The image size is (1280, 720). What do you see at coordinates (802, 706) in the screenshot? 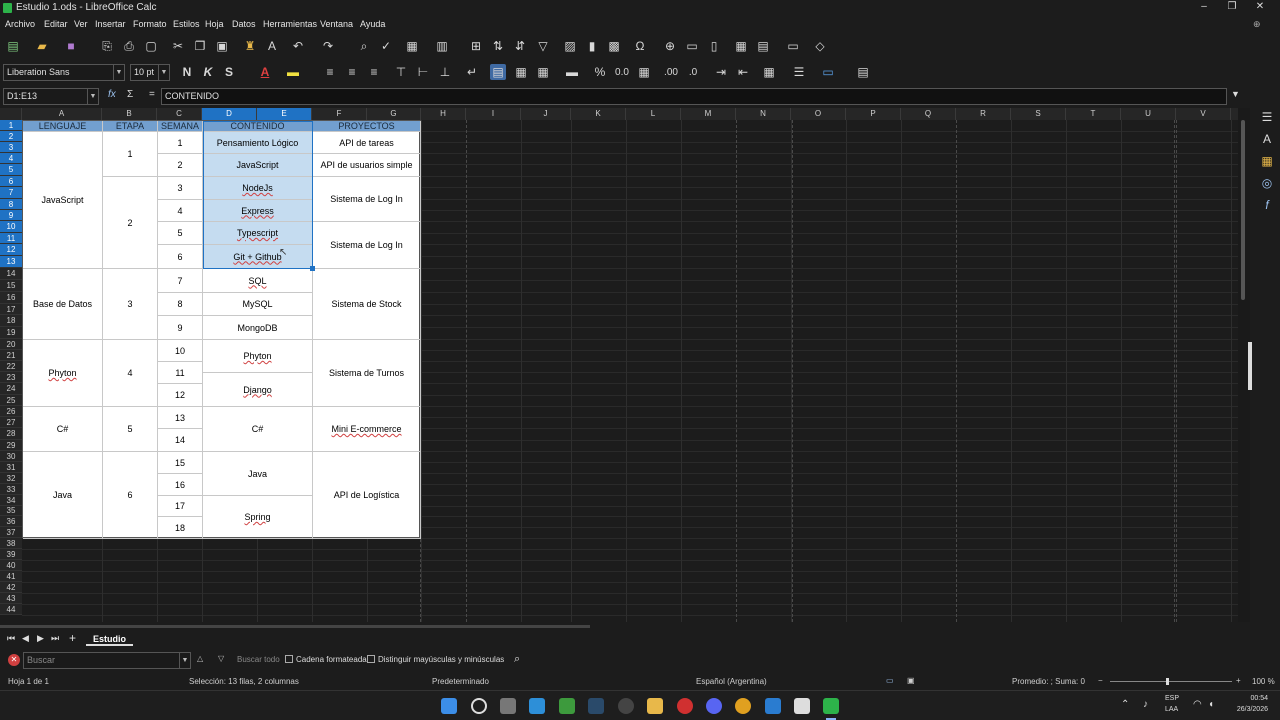
I see `notepad-icon` at bounding box center [802, 706].